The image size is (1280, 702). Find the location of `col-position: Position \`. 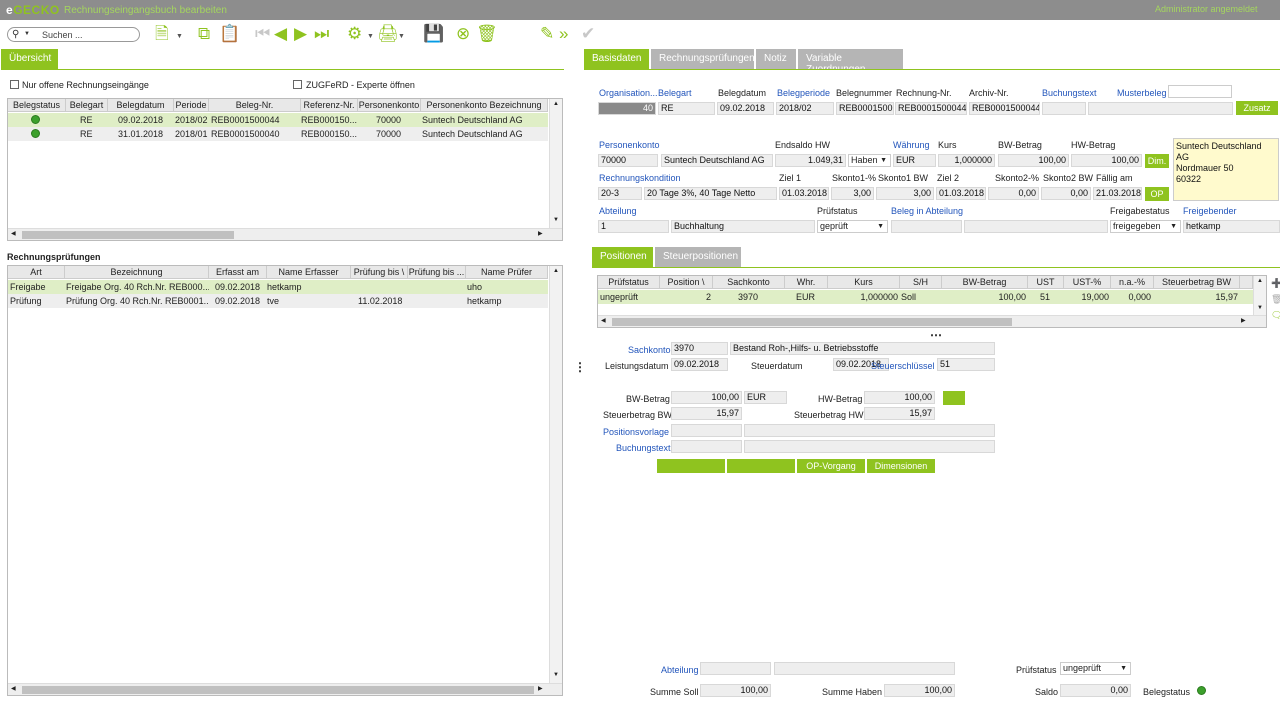

col-position: Position \ is located at coordinates (686, 282).